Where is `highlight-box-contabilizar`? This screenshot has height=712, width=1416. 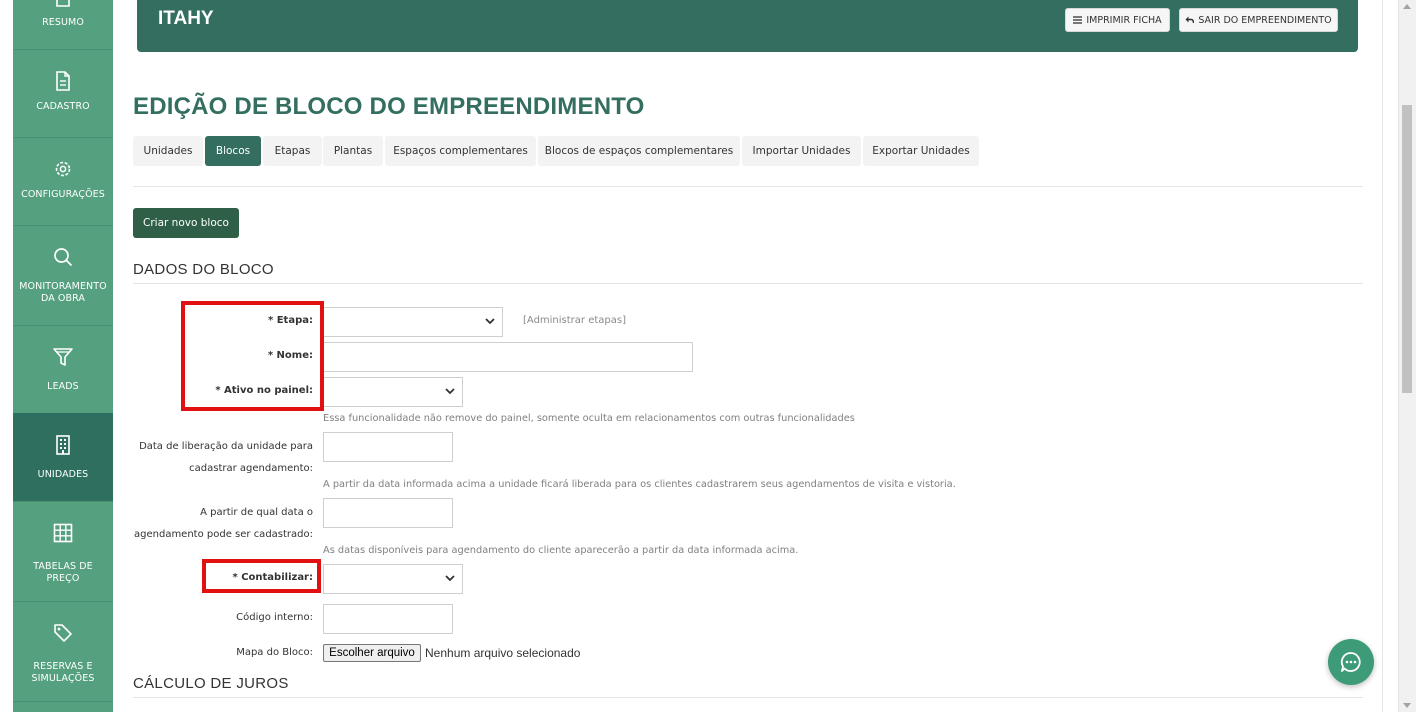 highlight-box-contabilizar is located at coordinates (261, 576).